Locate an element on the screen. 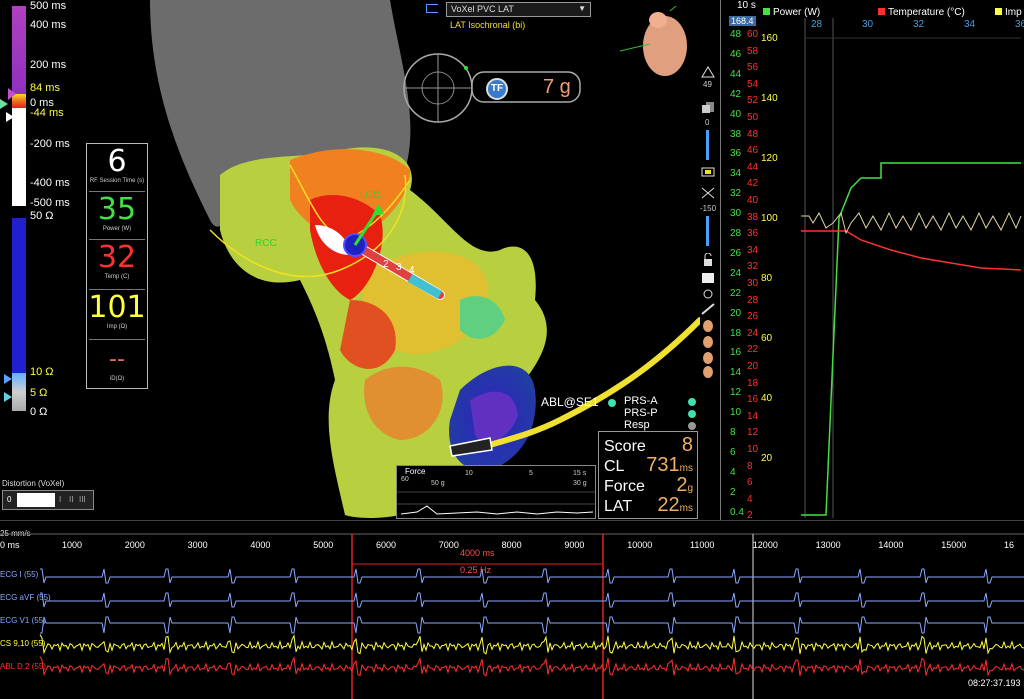  electrode-label: 2 is located at coordinates (386, 264).